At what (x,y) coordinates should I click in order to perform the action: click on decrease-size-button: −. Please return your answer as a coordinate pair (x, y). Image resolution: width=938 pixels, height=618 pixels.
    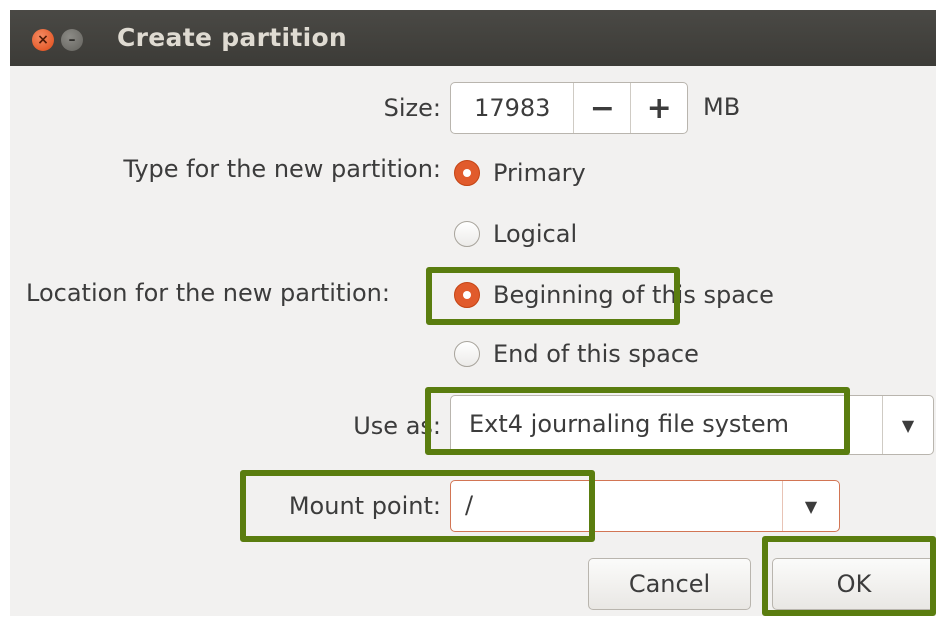
    Looking at the image, I should click on (601, 108).